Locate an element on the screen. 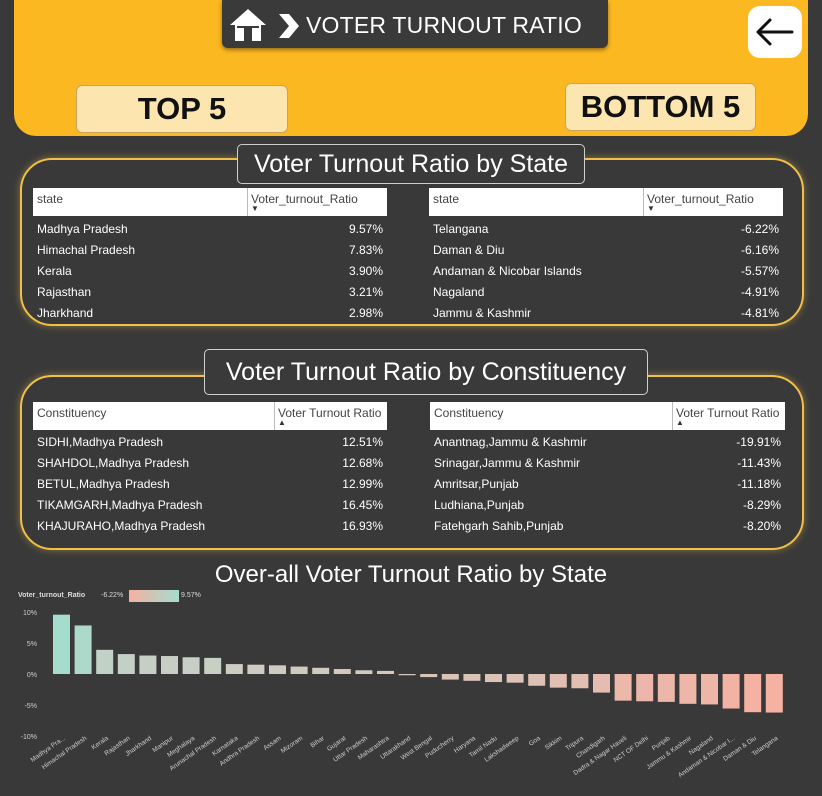  bottom-5-button: BOTTOM 5 is located at coordinates (660, 107).